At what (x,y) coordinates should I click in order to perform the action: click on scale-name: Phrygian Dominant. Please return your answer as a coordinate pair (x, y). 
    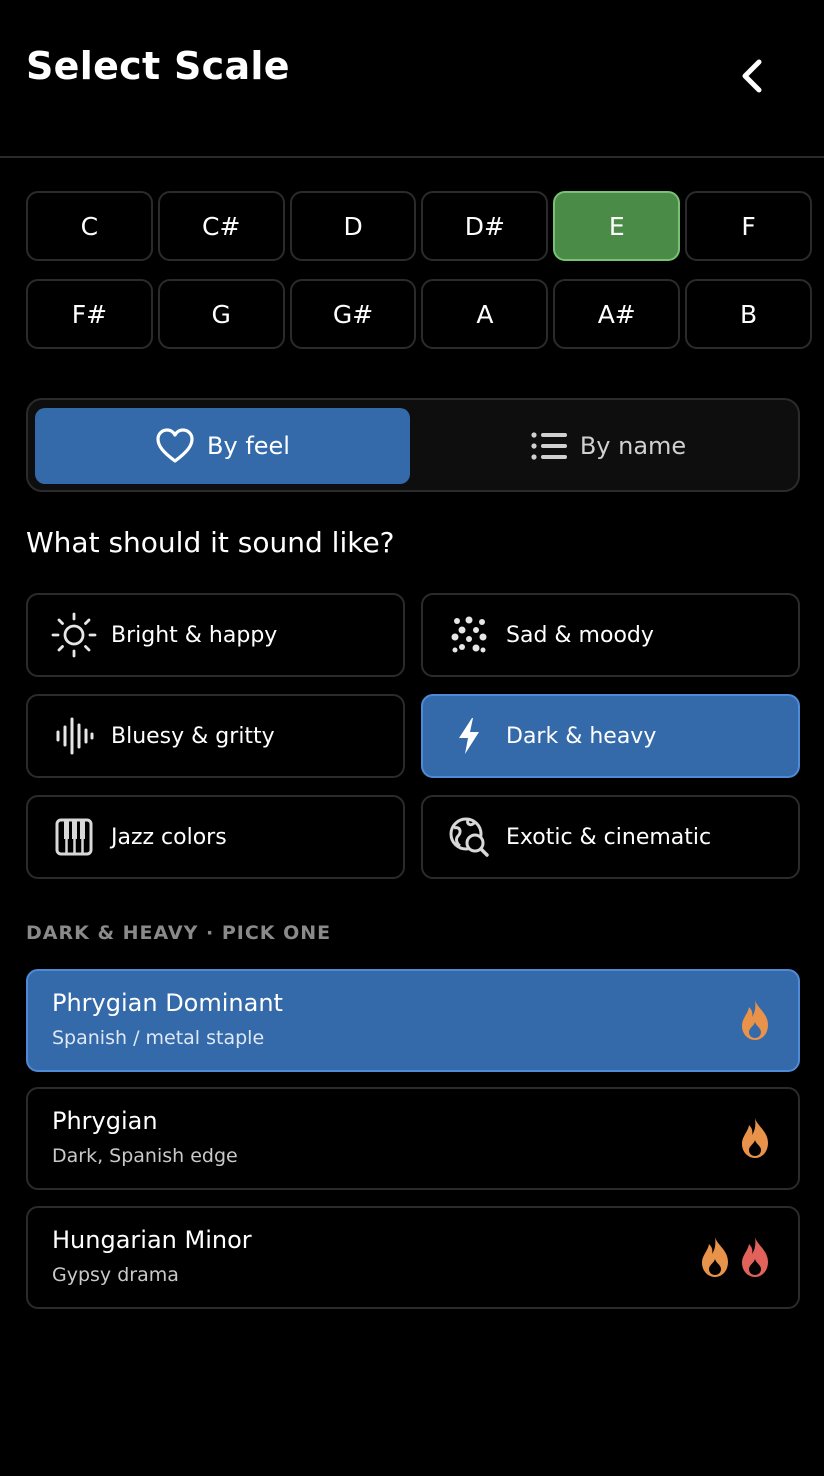
    Looking at the image, I should click on (167, 1003).